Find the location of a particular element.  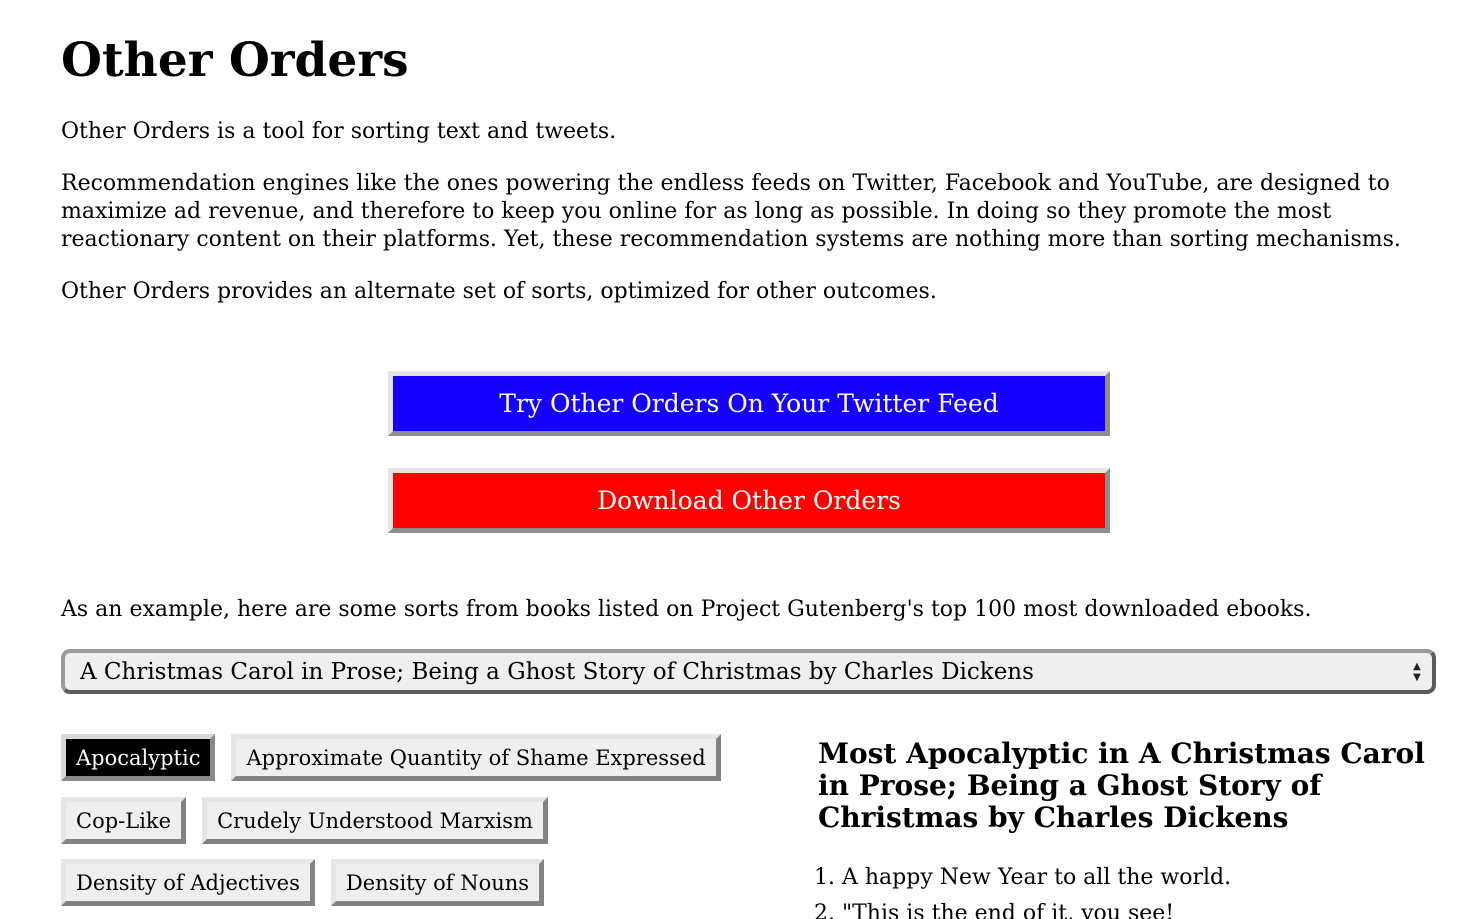

sort-row: Density of Adjectives Density of Nouns is located at coordinates (303, 882).